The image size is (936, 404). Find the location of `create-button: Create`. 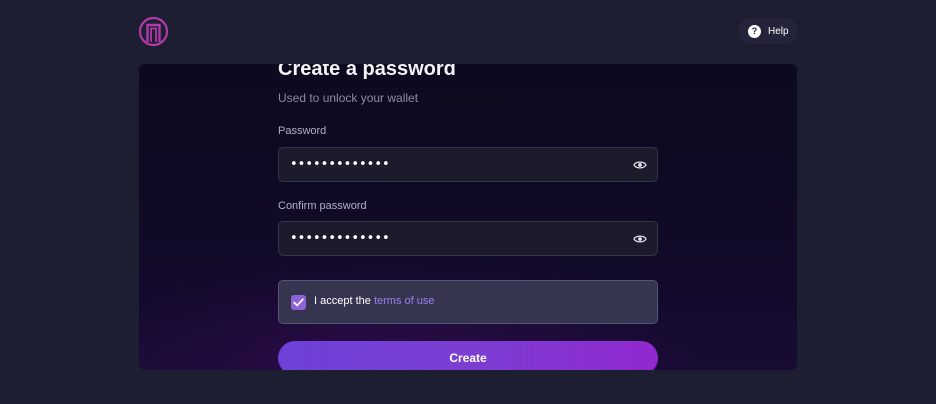

create-button: Create is located at coordinates (468, 355).